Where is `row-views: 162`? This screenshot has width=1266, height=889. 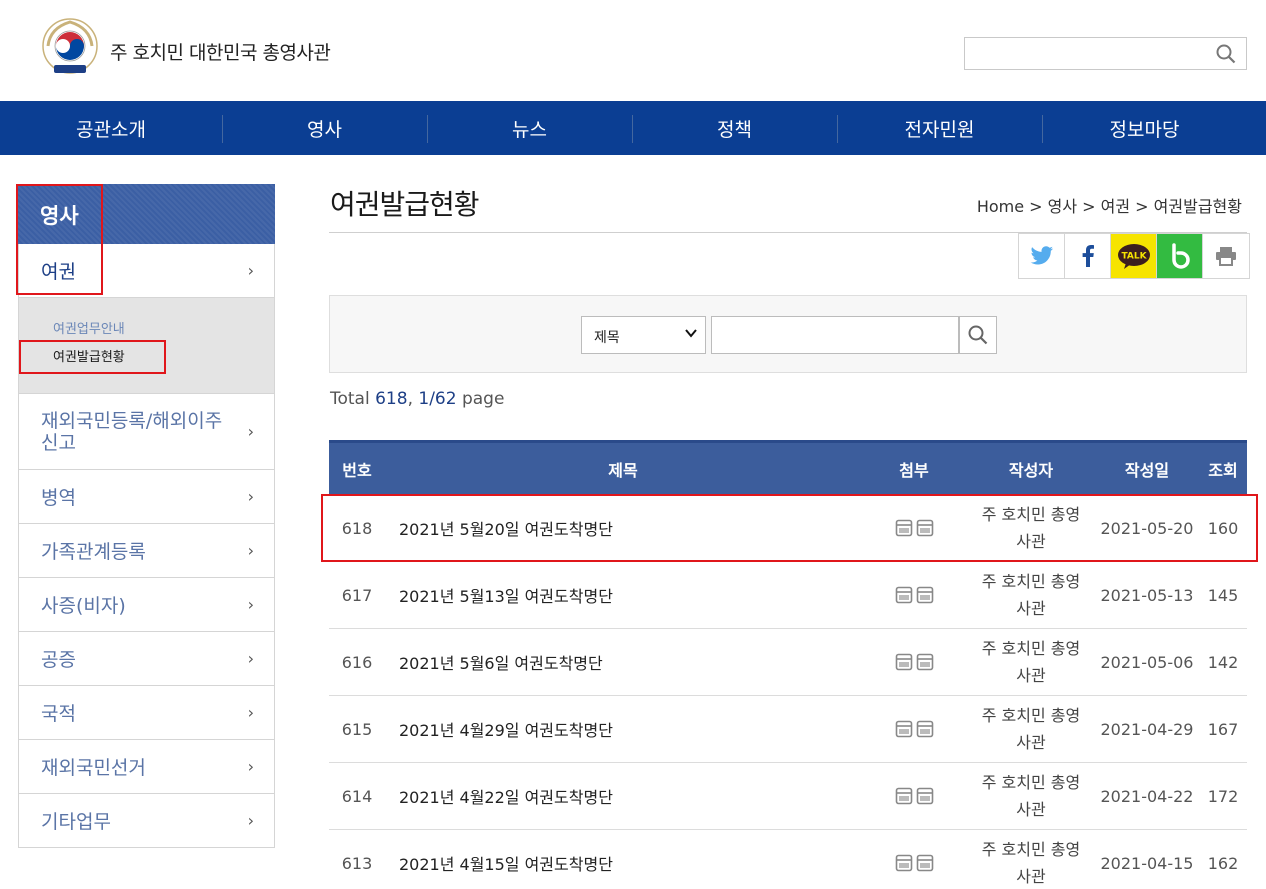 row-views: 162 is located at coordinates (1223, 863).